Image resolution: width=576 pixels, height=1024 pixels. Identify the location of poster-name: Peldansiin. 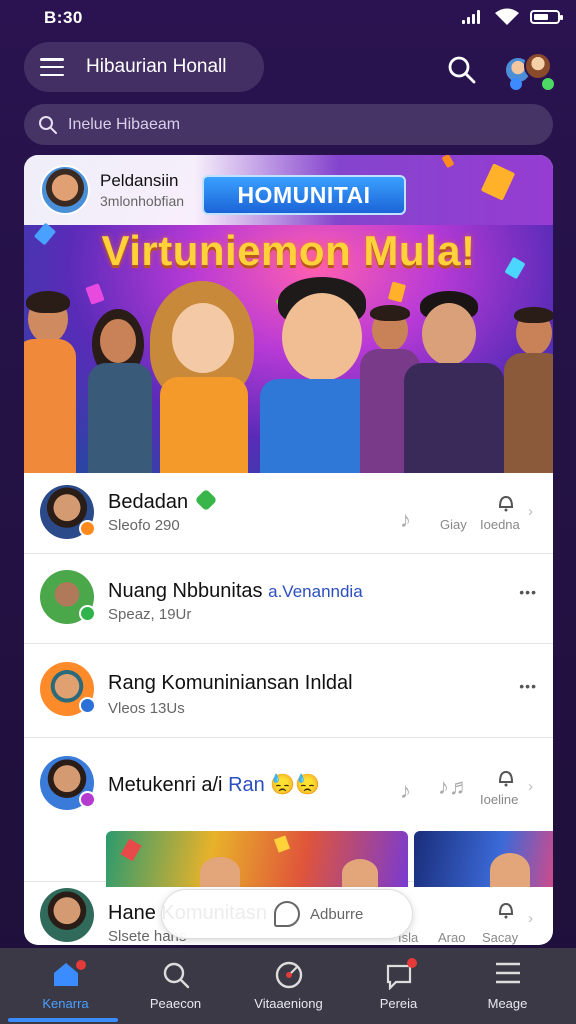
(139, 181).